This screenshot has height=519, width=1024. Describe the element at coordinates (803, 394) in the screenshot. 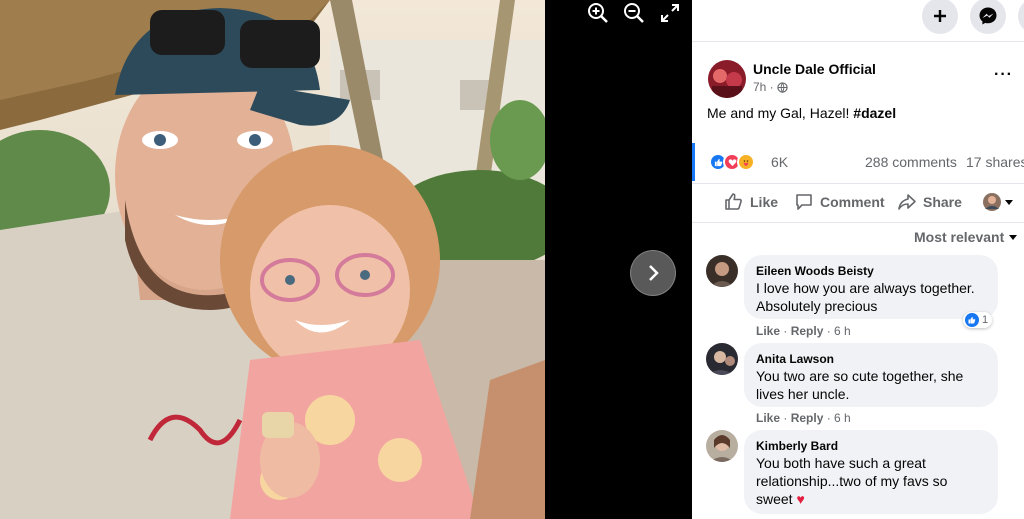

I see `comment-text-line: lives her uncle.` at that location.